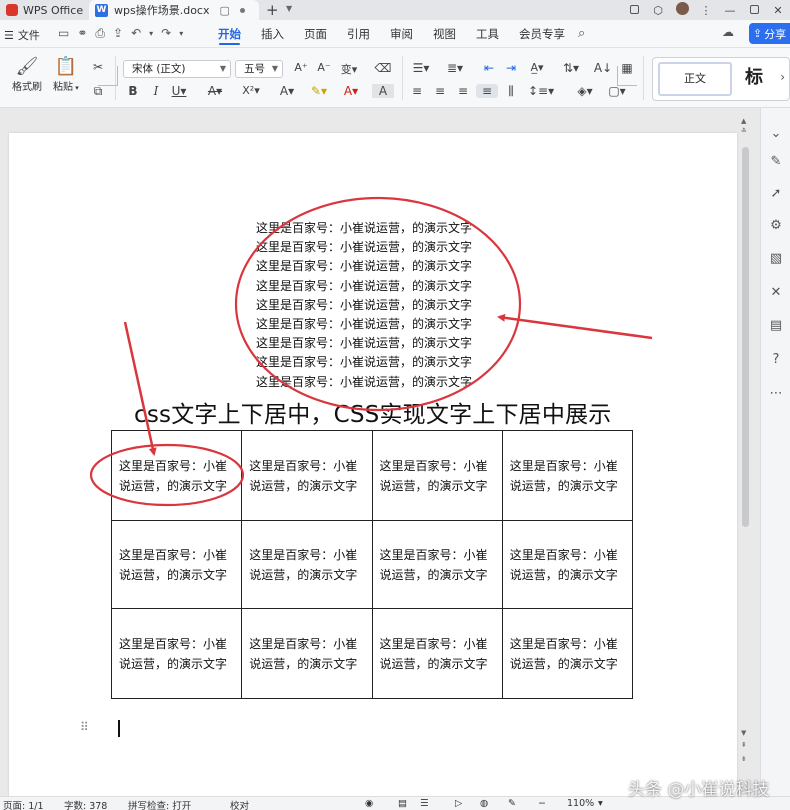  Describe the element at coordinates (458, 803) in the screenshot. I see `play-icon: ▷` at that location.